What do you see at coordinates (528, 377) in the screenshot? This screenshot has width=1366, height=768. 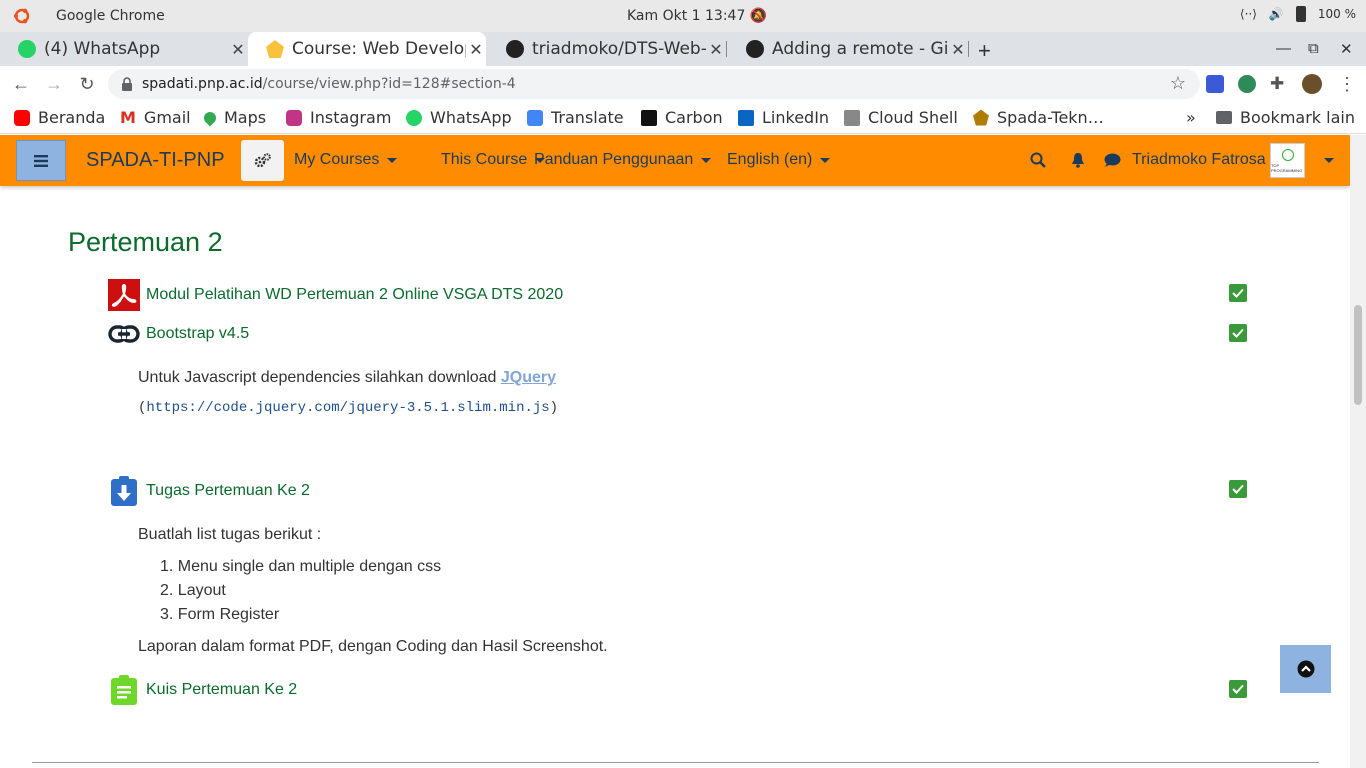 I see `jquery-link: JQuery` at bounding box center [528, 377].